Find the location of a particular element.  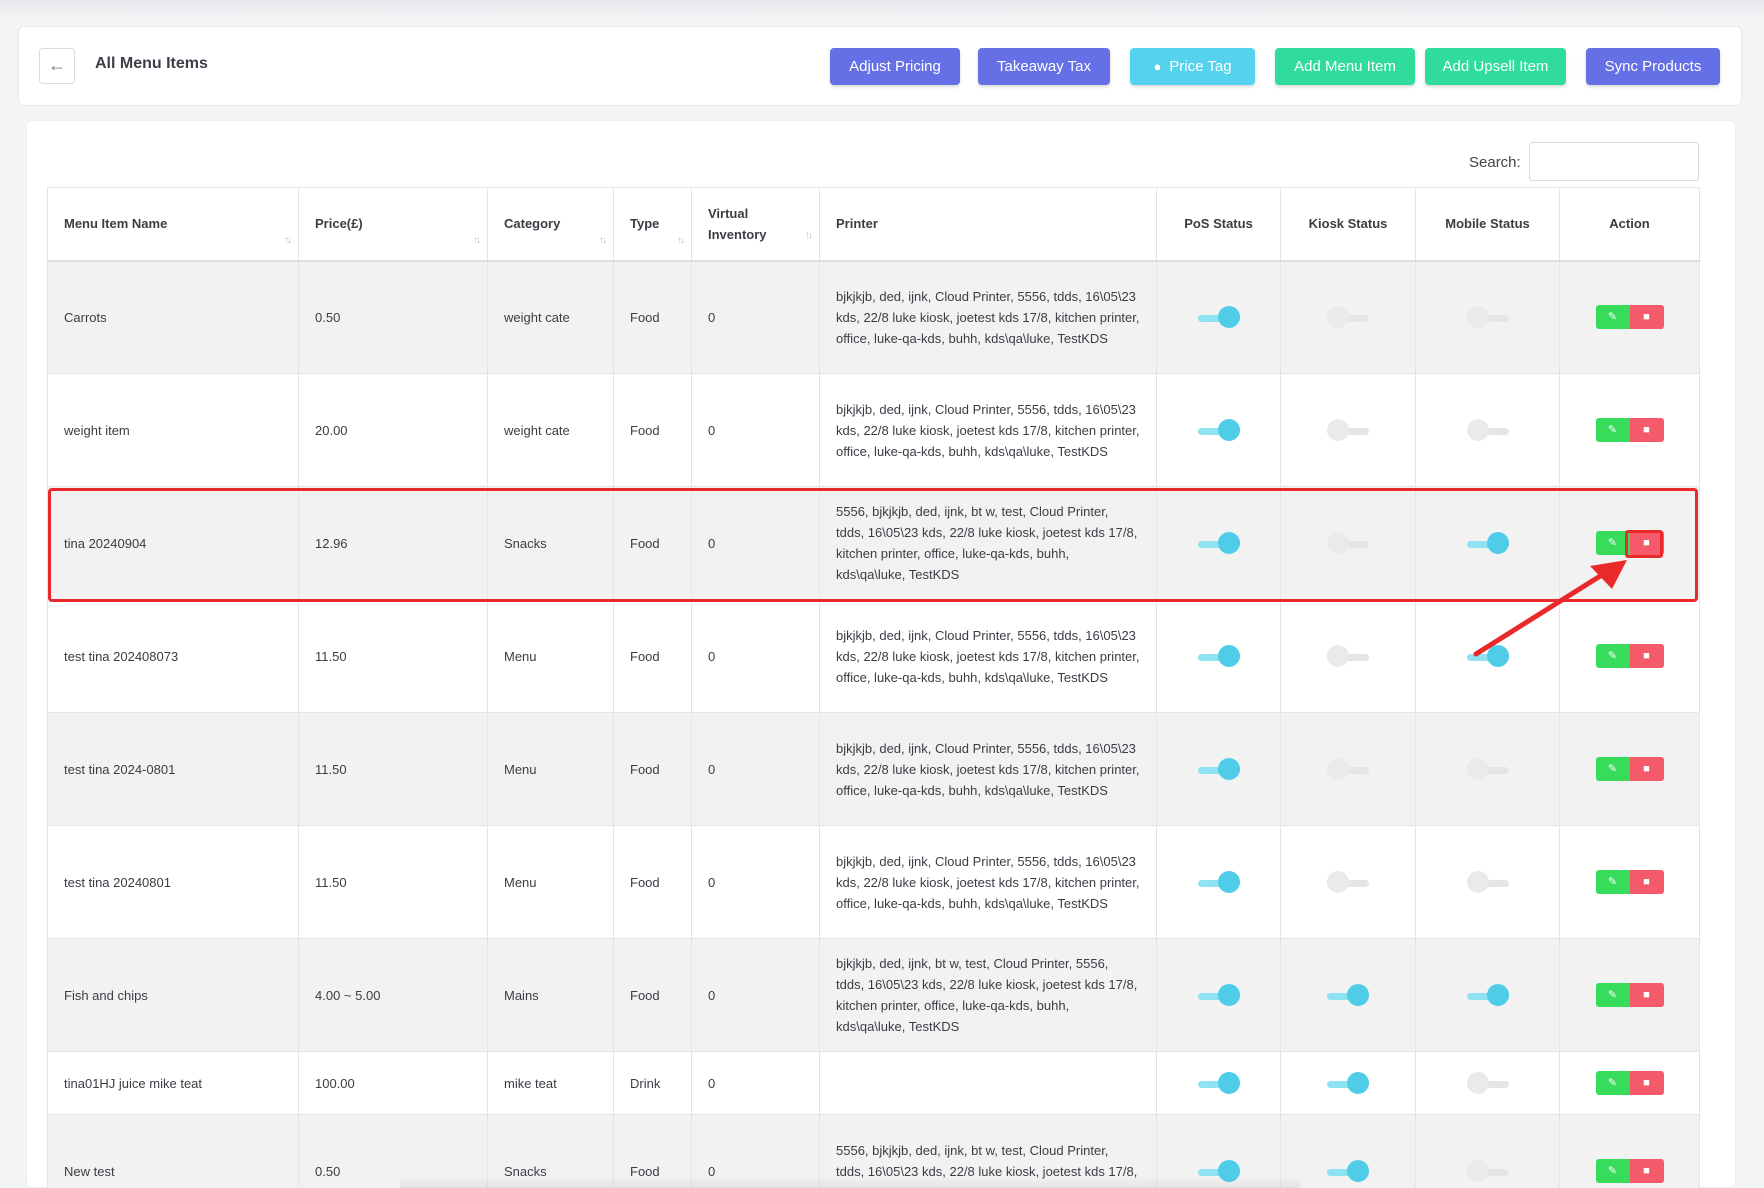

column-header-action: Action is located at coordinates (1629, 224).